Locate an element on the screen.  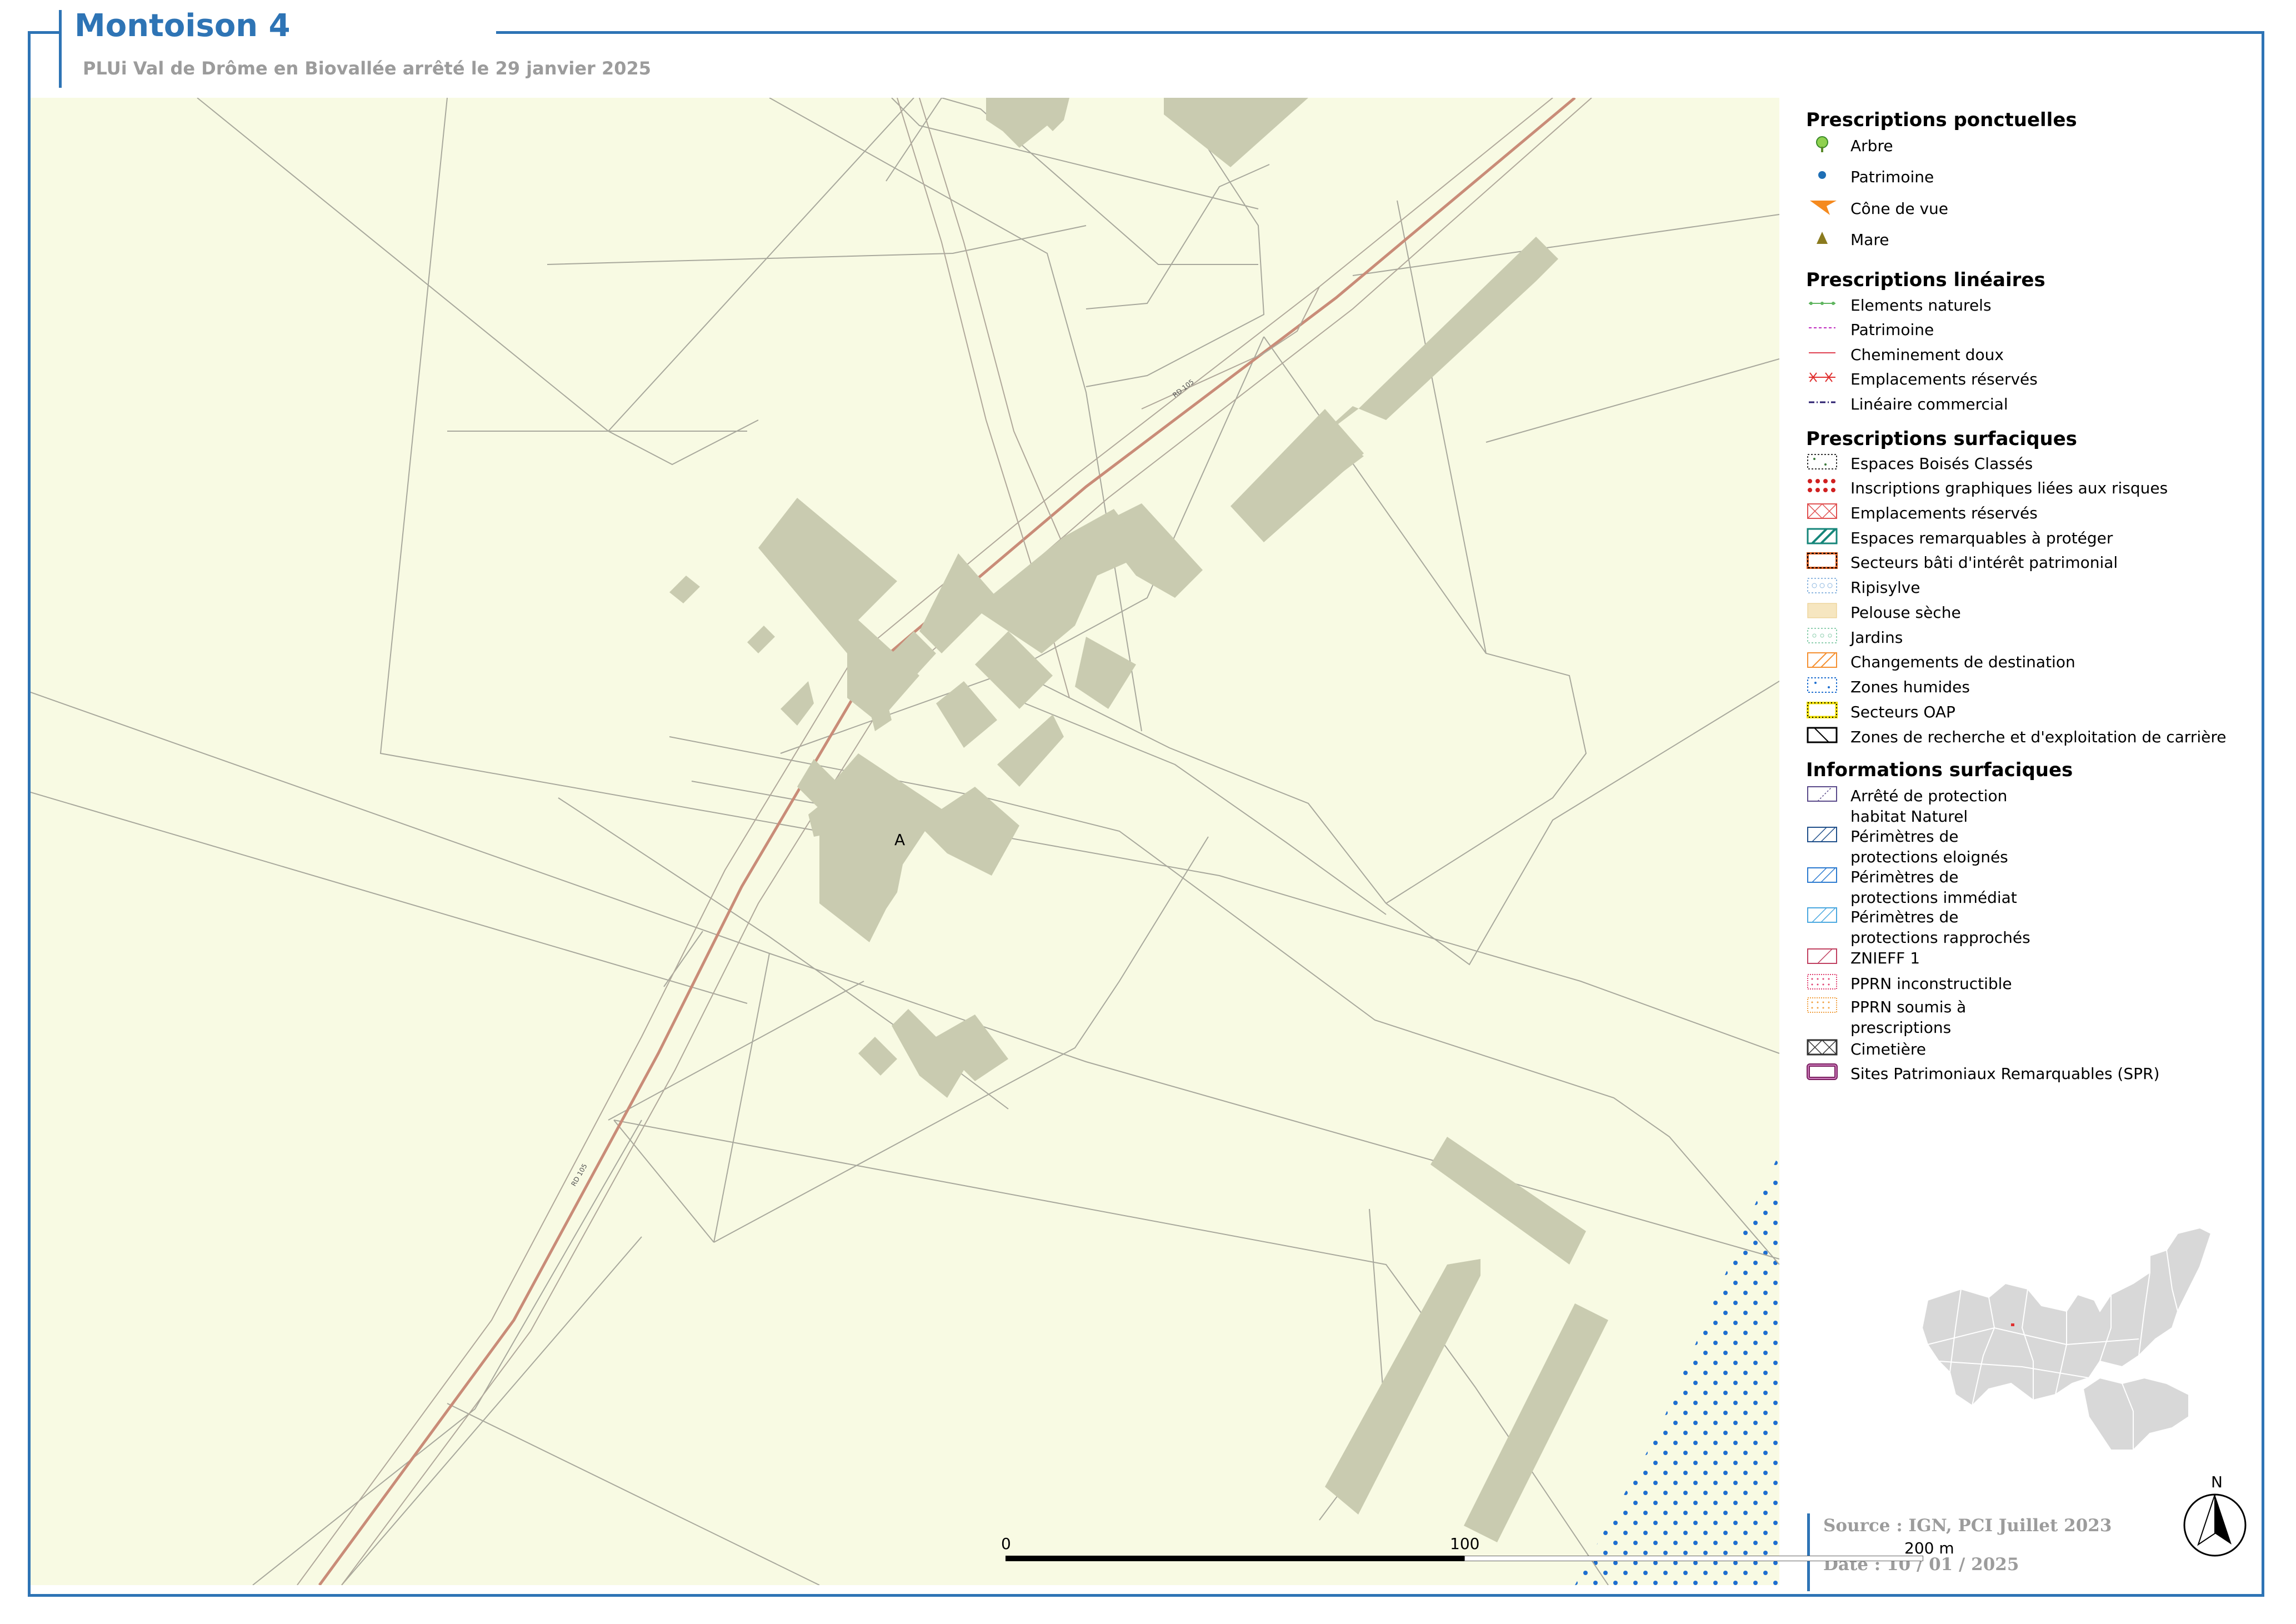
legend-section-title: Prescriptions linéaires is located at coordinates (1925, 280).